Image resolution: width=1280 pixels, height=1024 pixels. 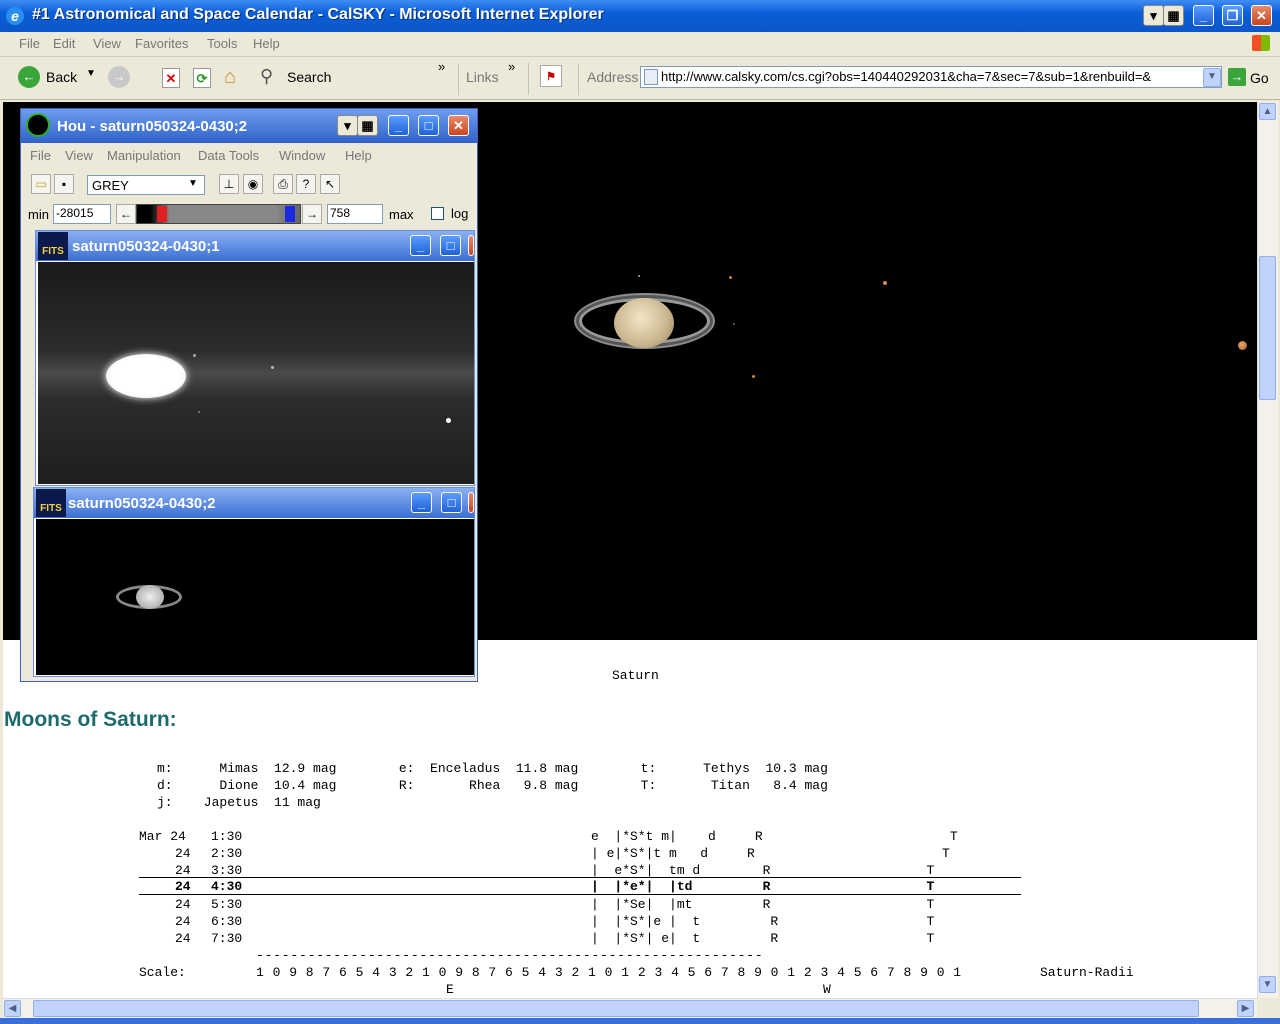 I want to click on horizontal-scroll-thumb, so click(x=616, y=1008).